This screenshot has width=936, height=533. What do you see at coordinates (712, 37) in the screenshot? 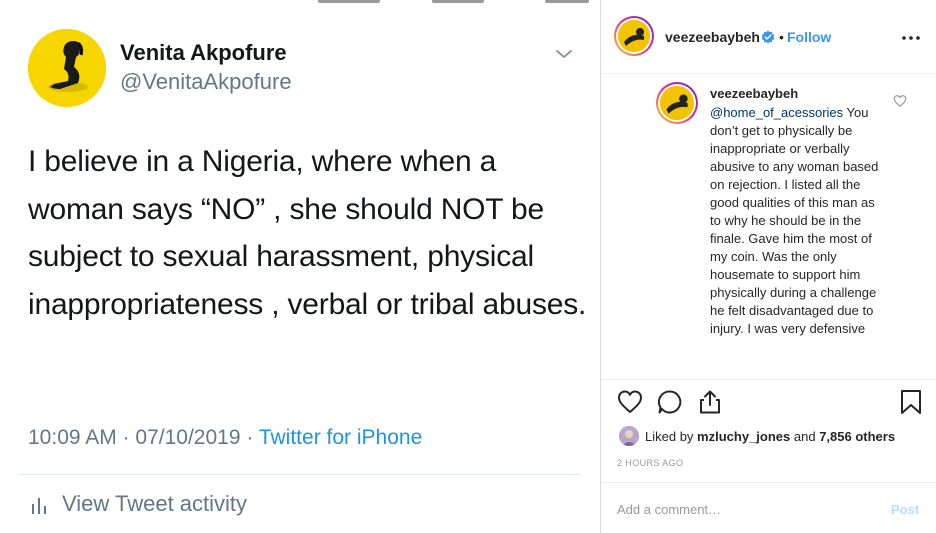
I see `header-username: veezeebaybeh` at bounding box center [712, 37].